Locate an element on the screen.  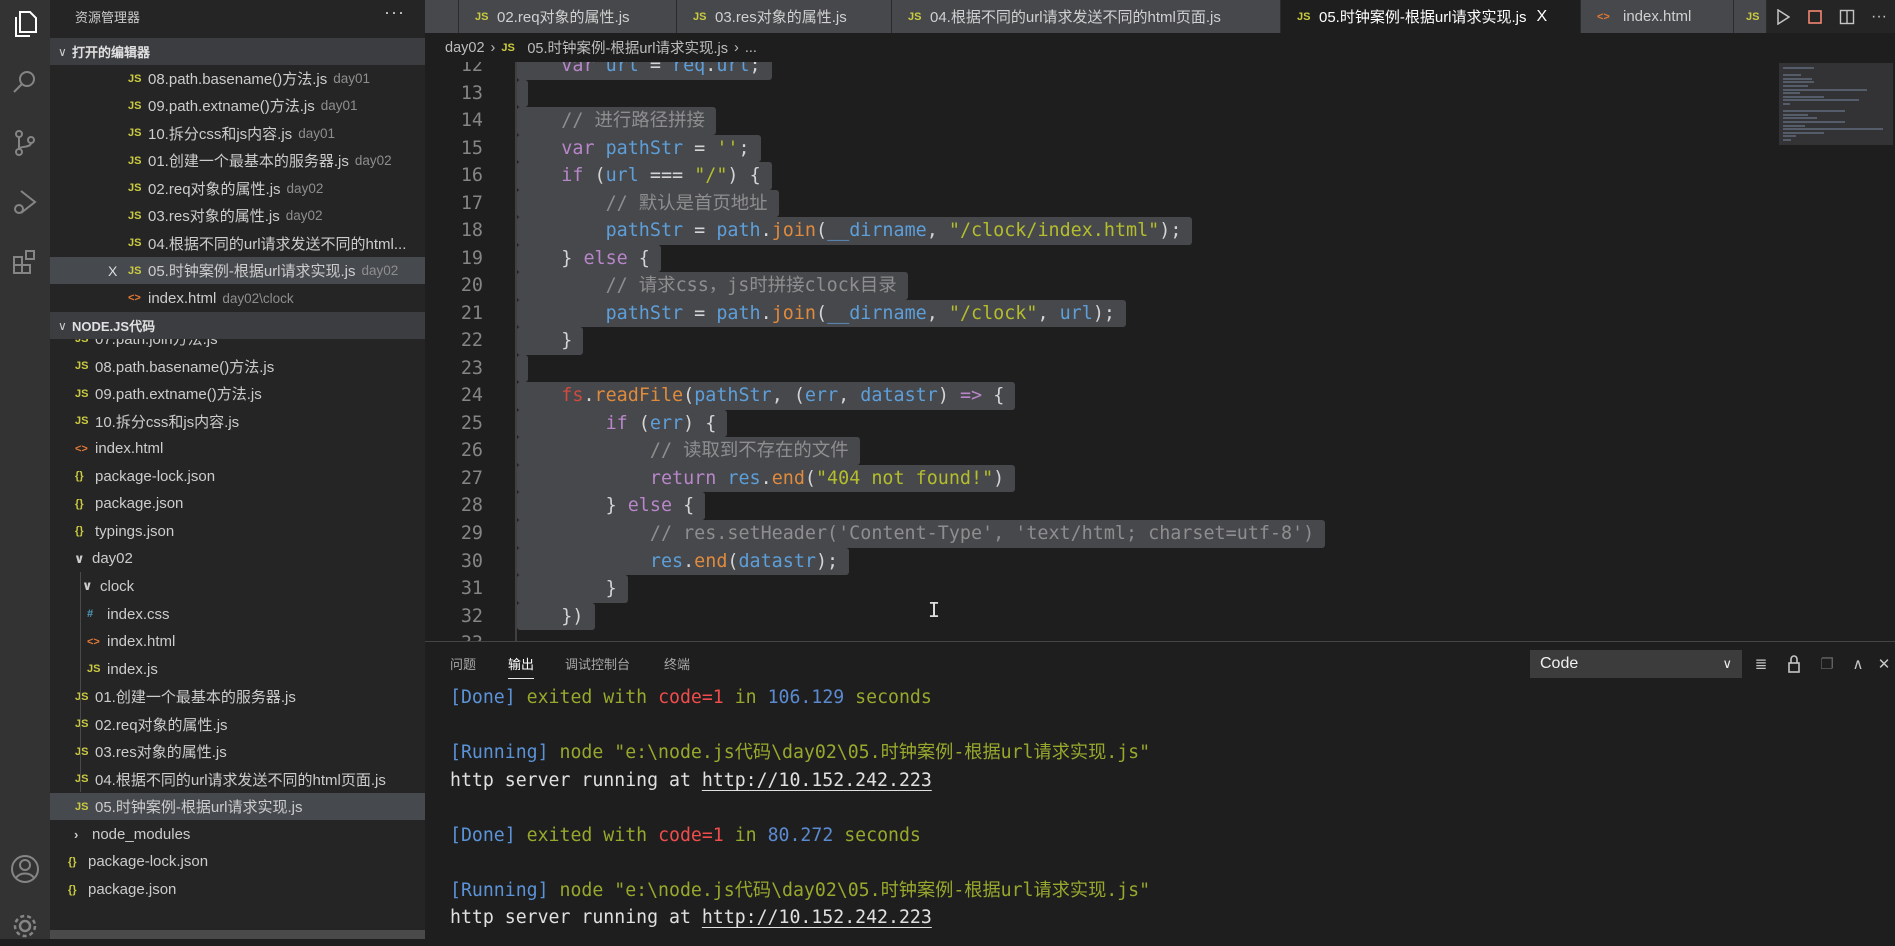
tree-item: › node_modules is located at coordinates (237, 834).